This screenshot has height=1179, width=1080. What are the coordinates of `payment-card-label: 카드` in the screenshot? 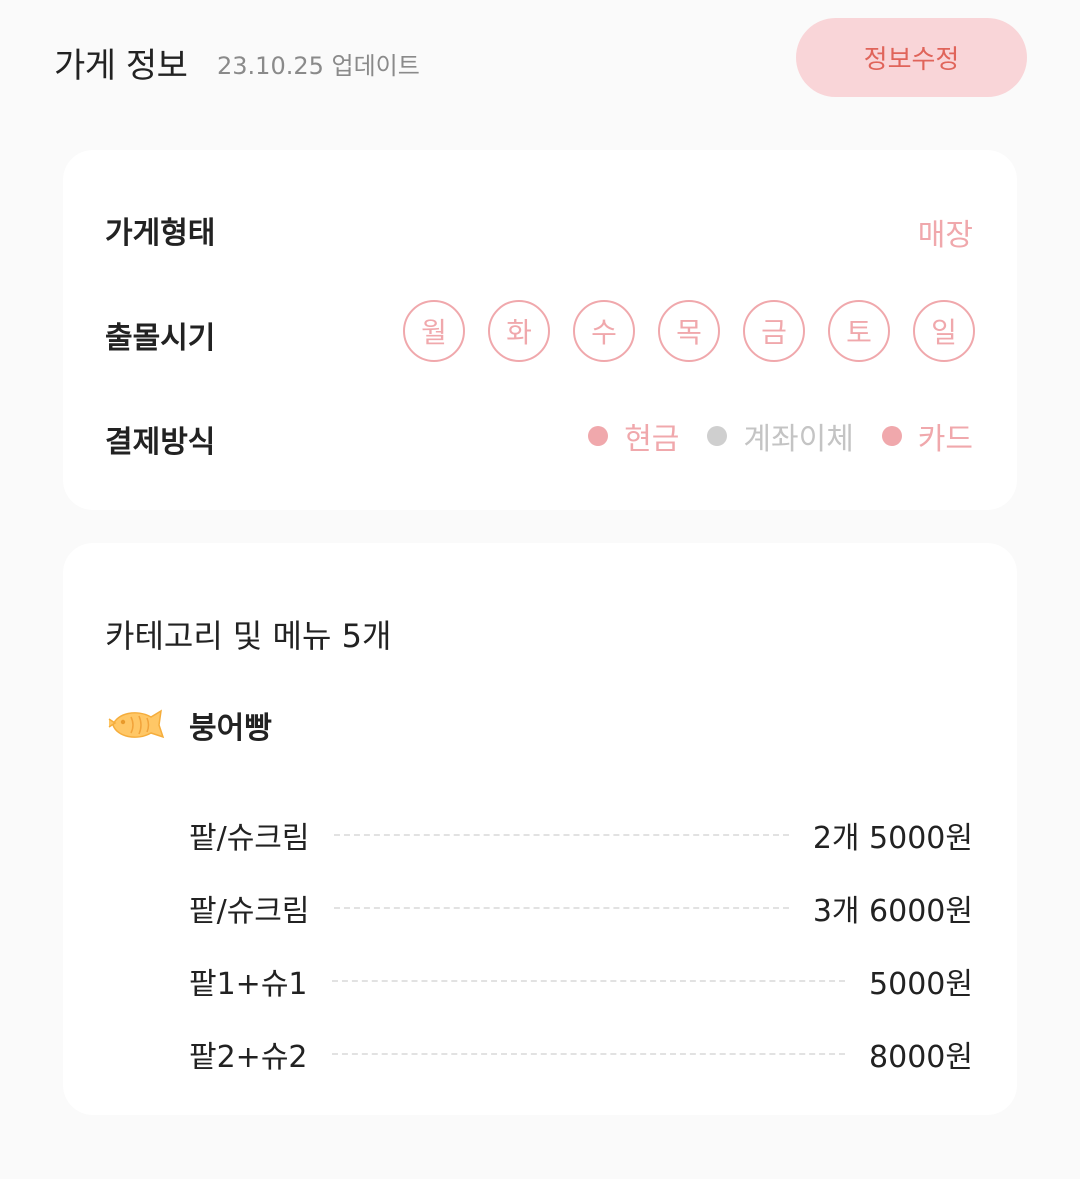 It's located at (945, 439).